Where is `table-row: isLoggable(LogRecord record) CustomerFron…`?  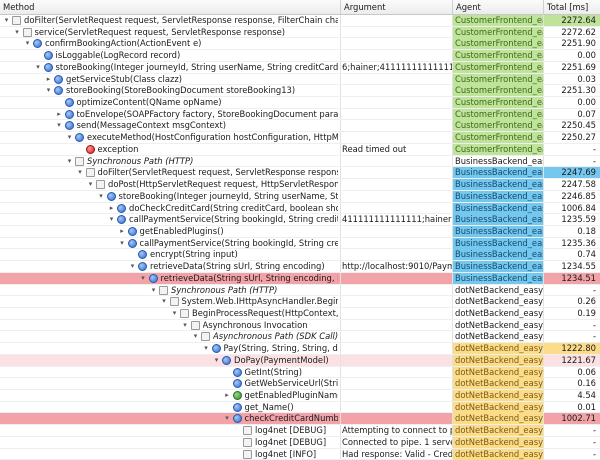 table-row: isLoggable(LogRecord record) CustomerFron… is located at coordinates (300, 56).